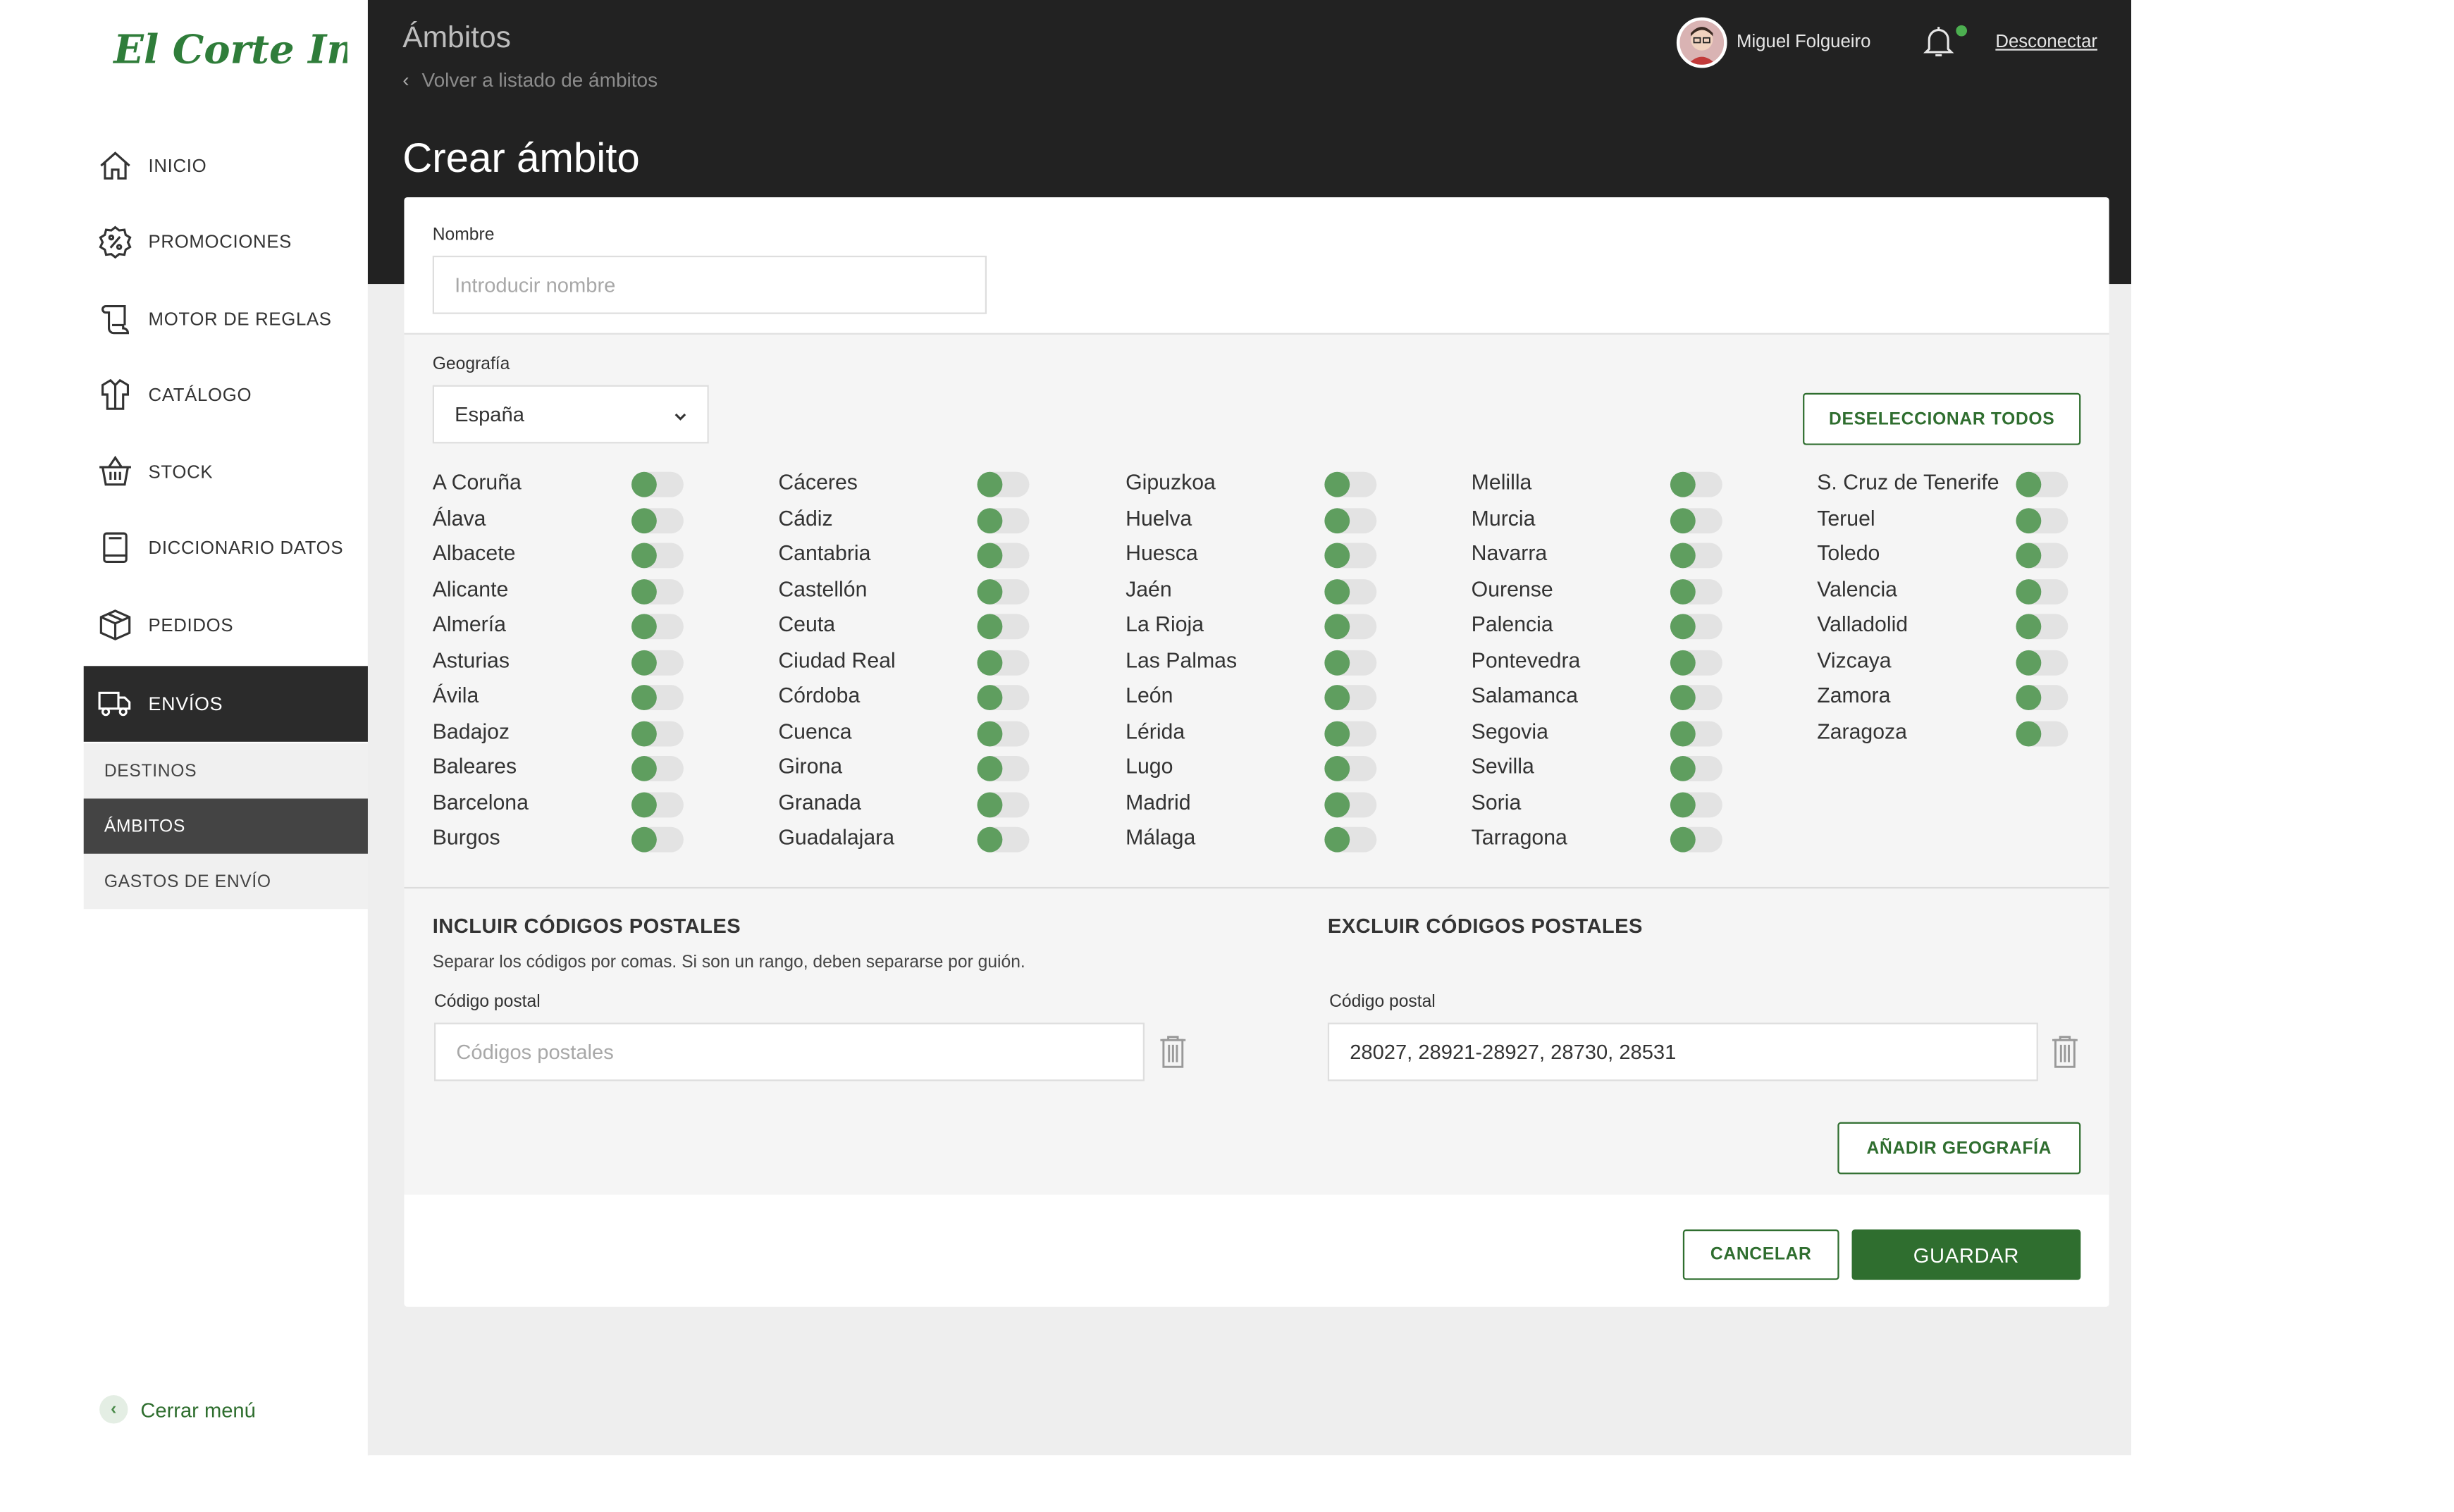  What do you see at coordinates (1773, 42) in the screenshot?
I see `user-menu: Miguel Folgueiro` at bounding box center [1773, 42].